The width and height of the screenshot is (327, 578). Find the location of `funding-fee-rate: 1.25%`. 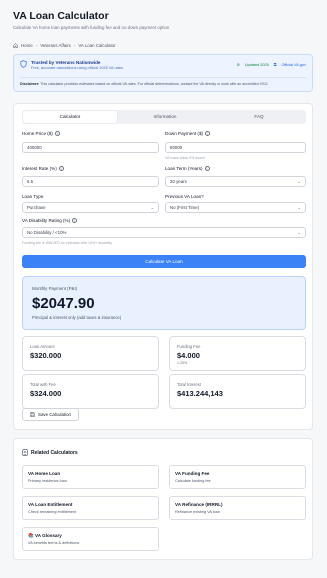

funding-fee-rate: 1.25% is located at coordinates (182, 363).